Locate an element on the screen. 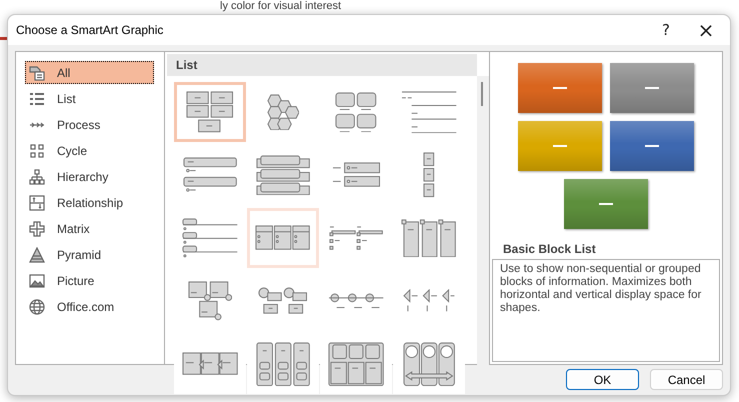 This screenshot has width=739, height=402. all-layouts-icon is located at coordinates (37, 72).